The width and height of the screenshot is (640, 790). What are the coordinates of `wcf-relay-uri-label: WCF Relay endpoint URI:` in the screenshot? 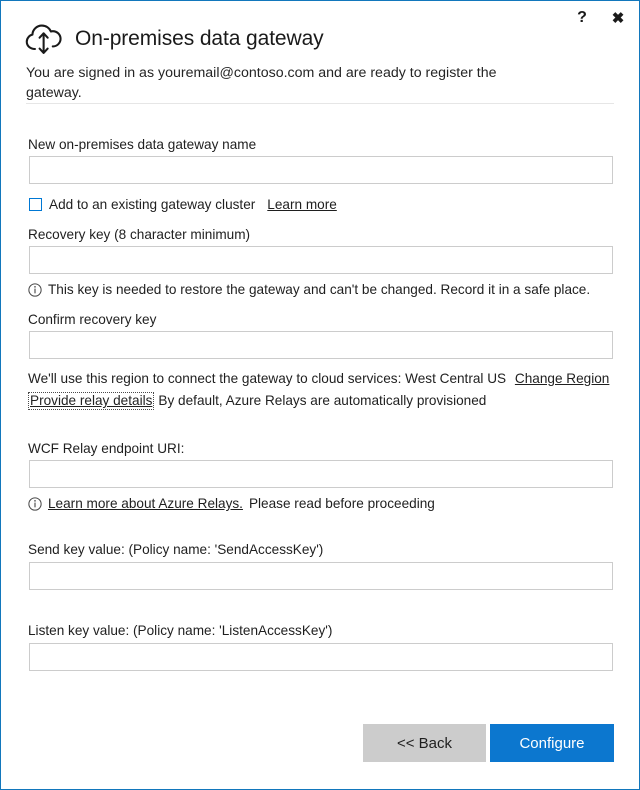 It's located at (106, 448).